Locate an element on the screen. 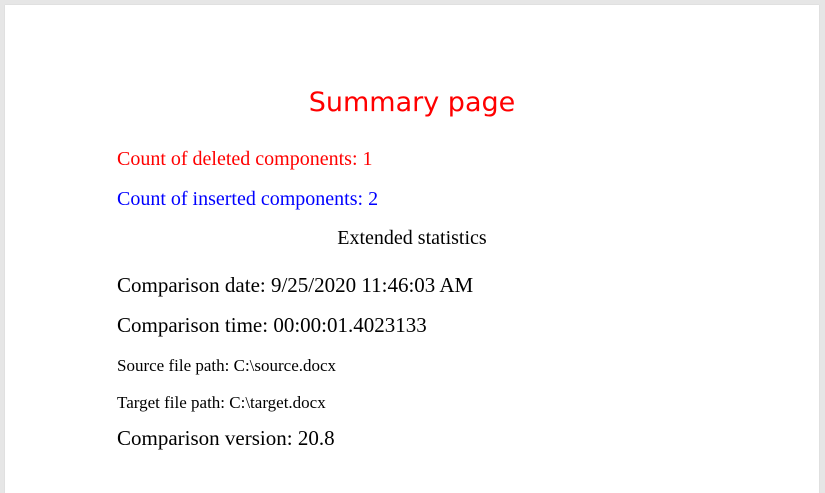 This screenshot has height=493, width=825. deleted-components-count: Count of deleted components: 1 is located at coordinates (245, 159).